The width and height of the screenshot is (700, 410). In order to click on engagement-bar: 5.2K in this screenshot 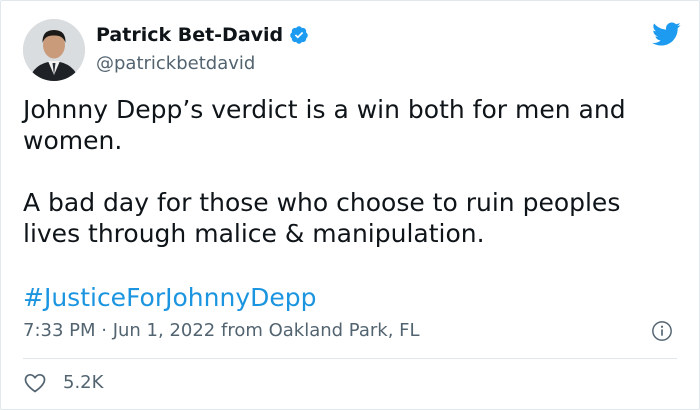, I will do `click(63, 383)`.